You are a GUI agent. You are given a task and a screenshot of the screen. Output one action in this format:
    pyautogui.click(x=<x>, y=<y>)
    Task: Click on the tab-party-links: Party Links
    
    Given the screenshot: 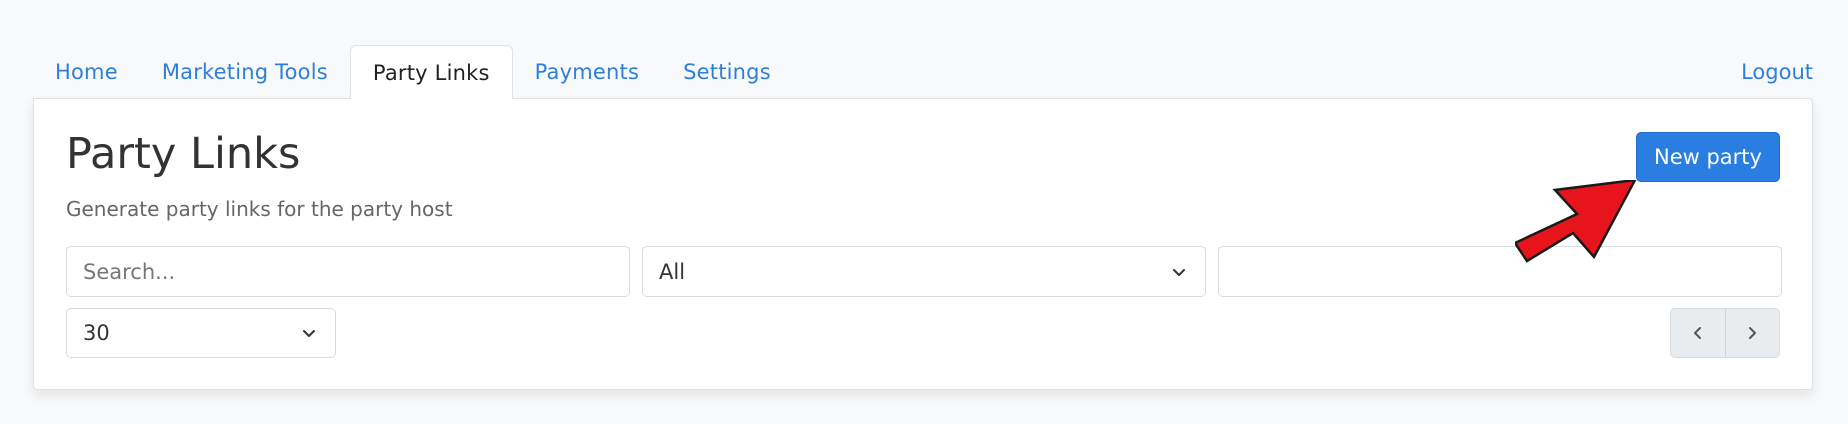 What is the action you would take?
    pyautogui.click(x=431, y=72)
    